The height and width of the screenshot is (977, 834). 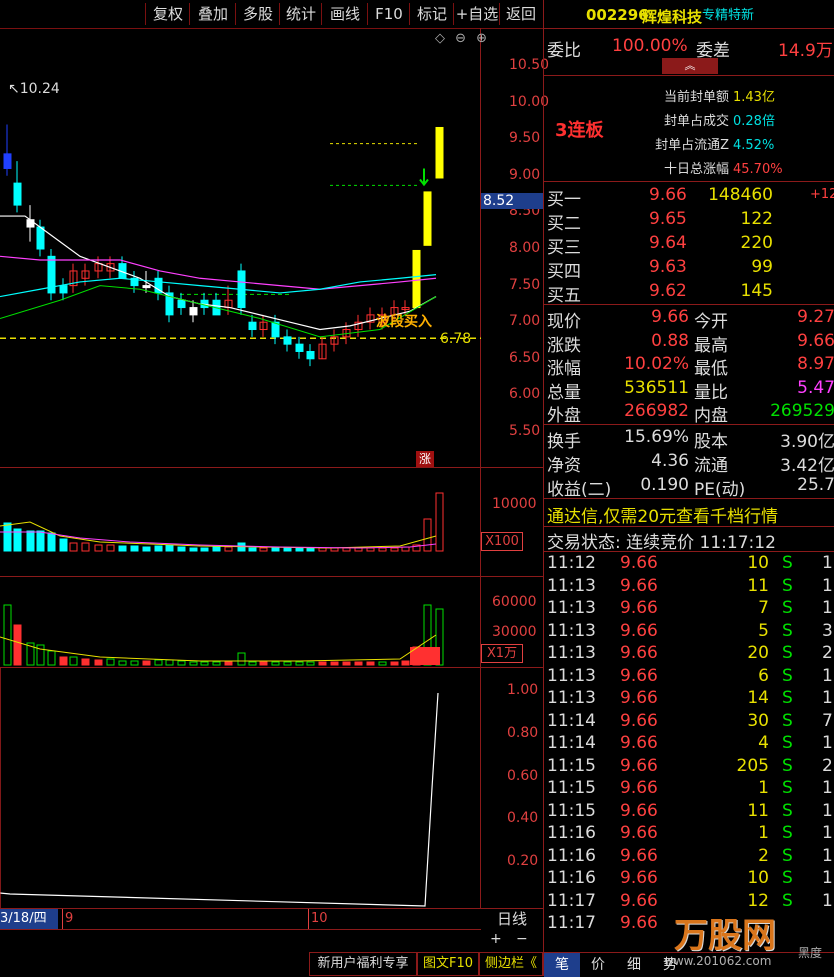 What do you see at coordinates (512, 919) in the screenshot?
I see `period-selector: 日线` at bounding box center [512, 919].